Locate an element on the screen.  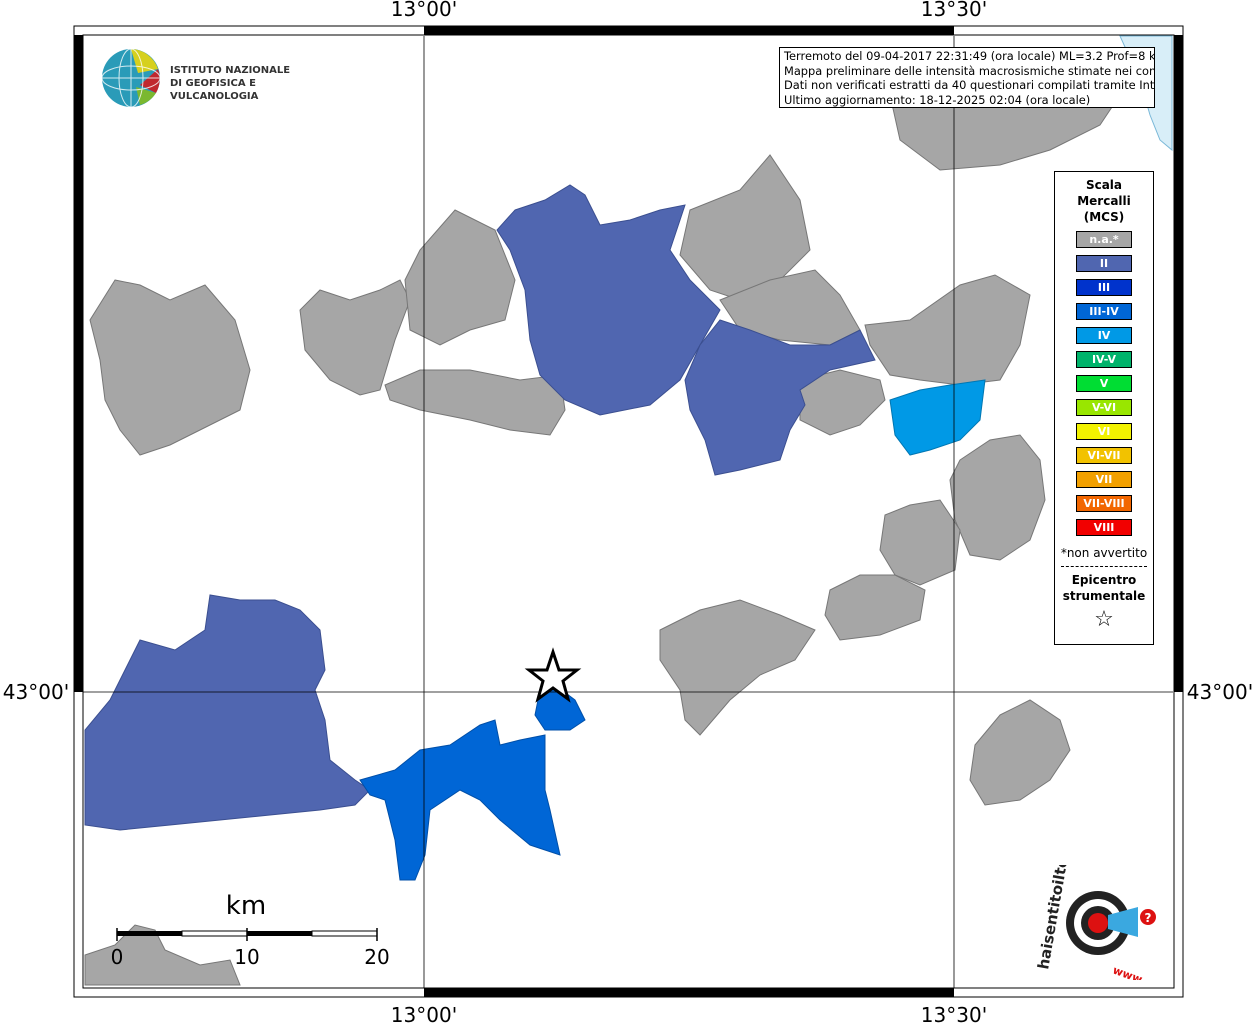
legend-epicenter-line2: strumentale is located at coordinates (1104, 596).